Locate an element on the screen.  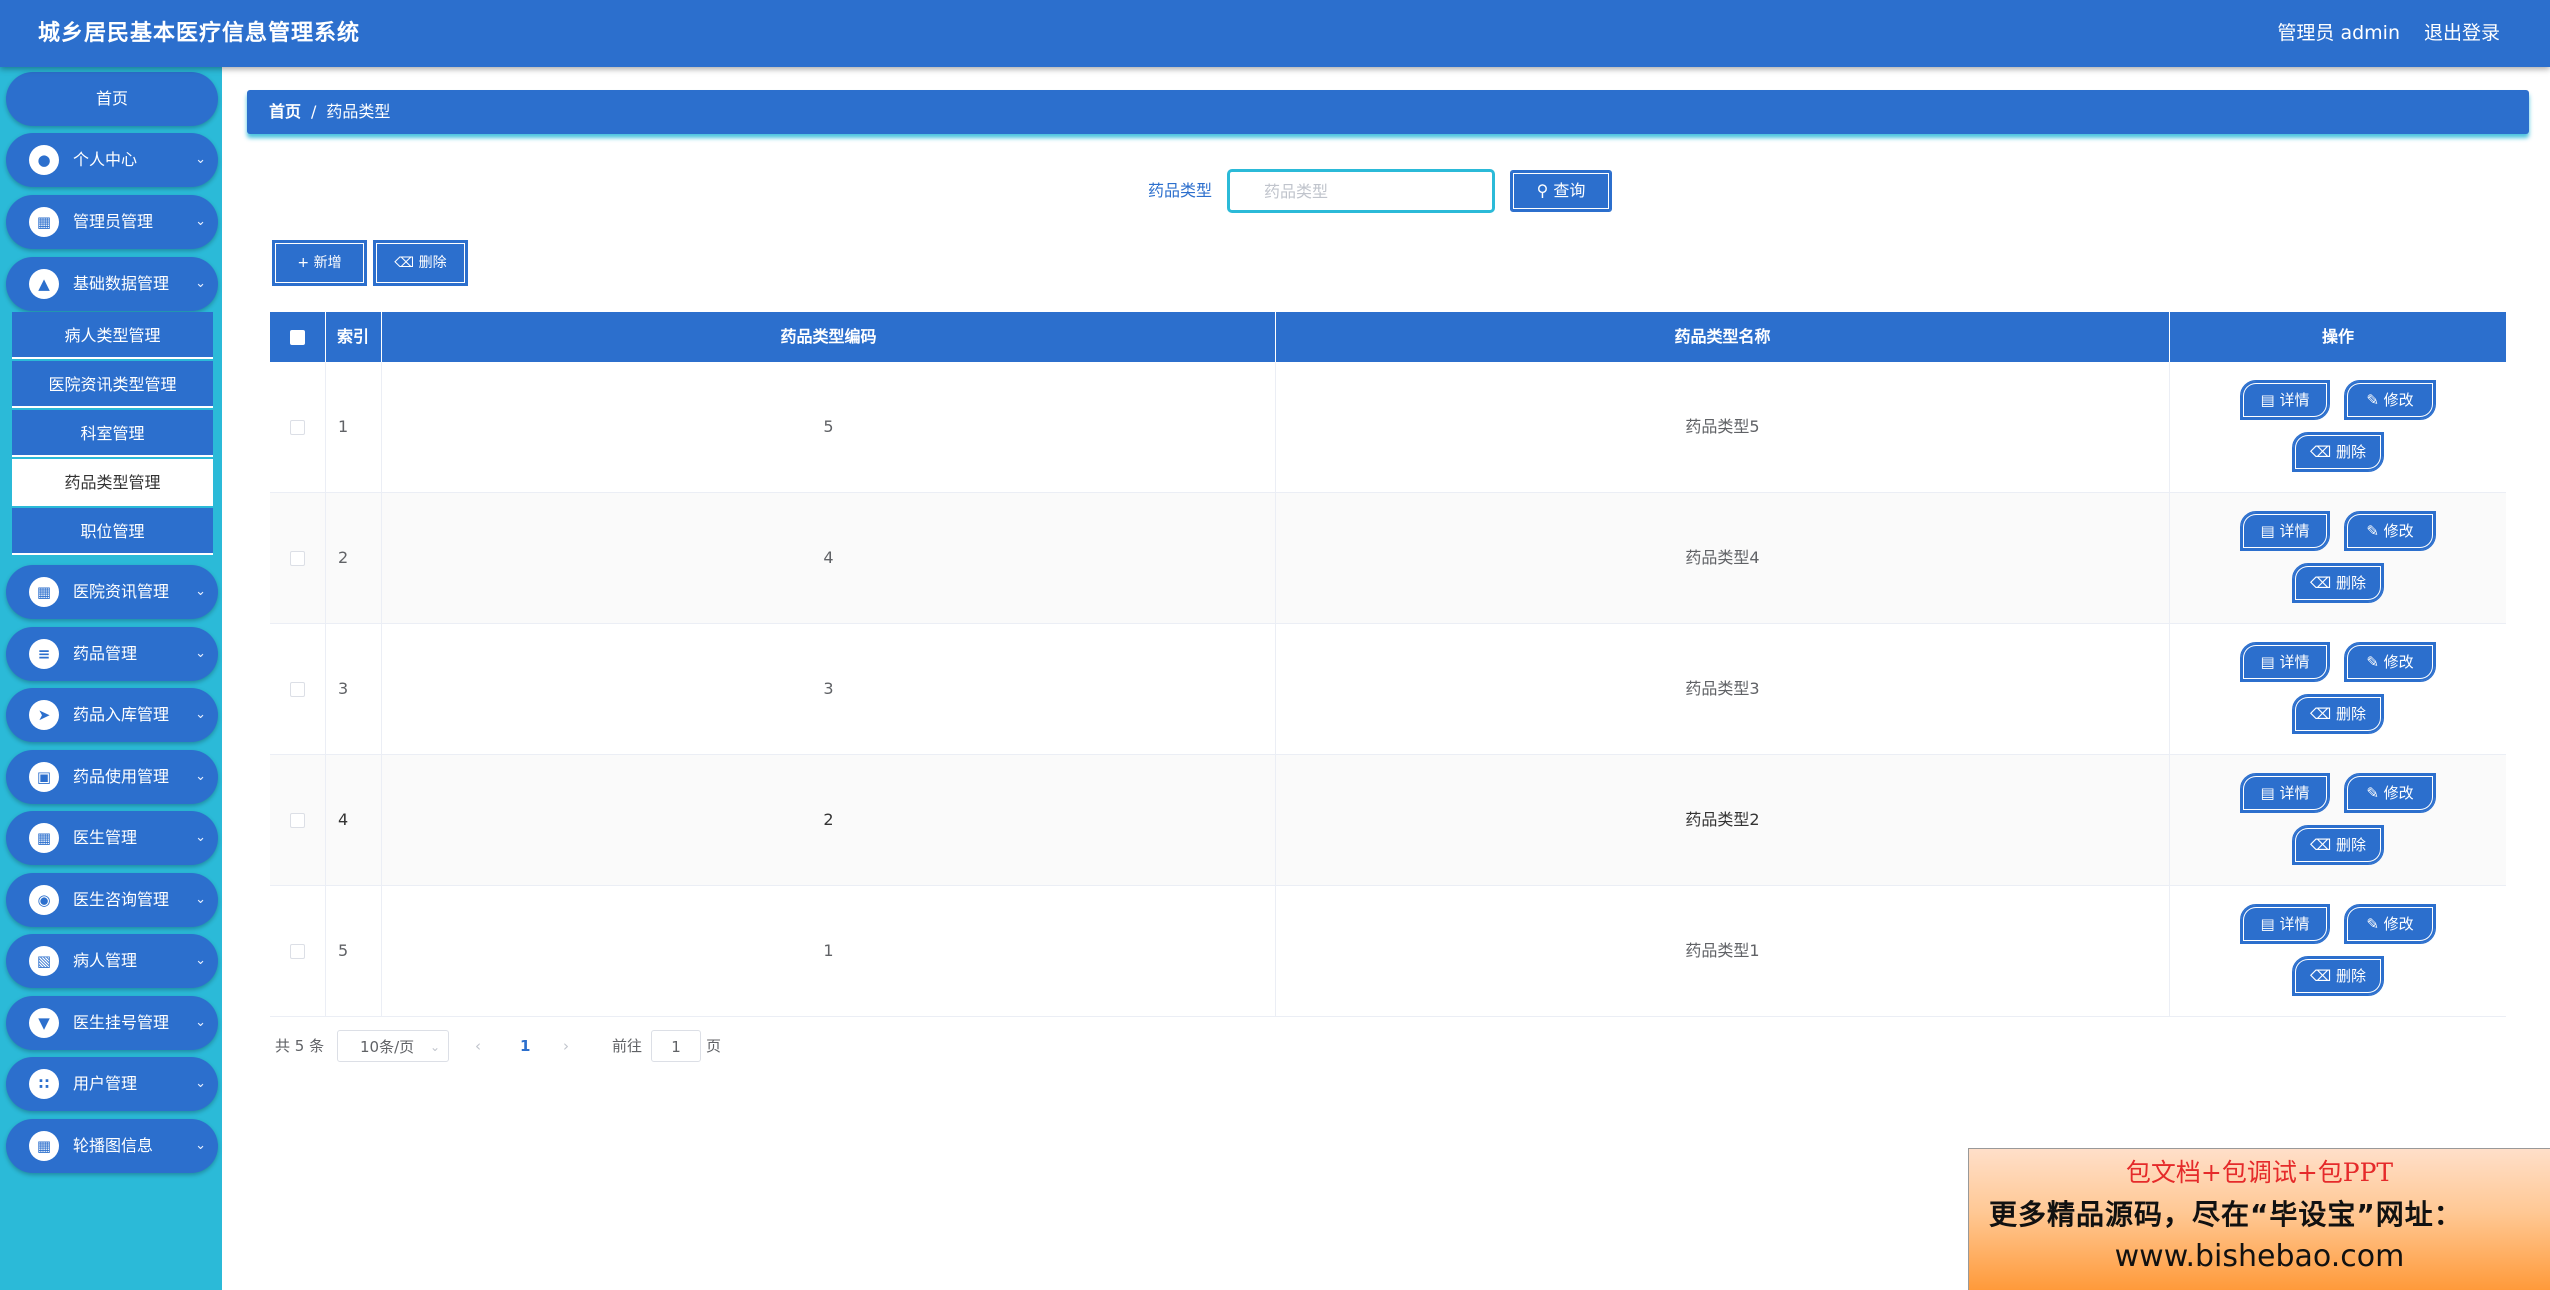
goto-page-input: 1 is located at coordinates (676, 1046).